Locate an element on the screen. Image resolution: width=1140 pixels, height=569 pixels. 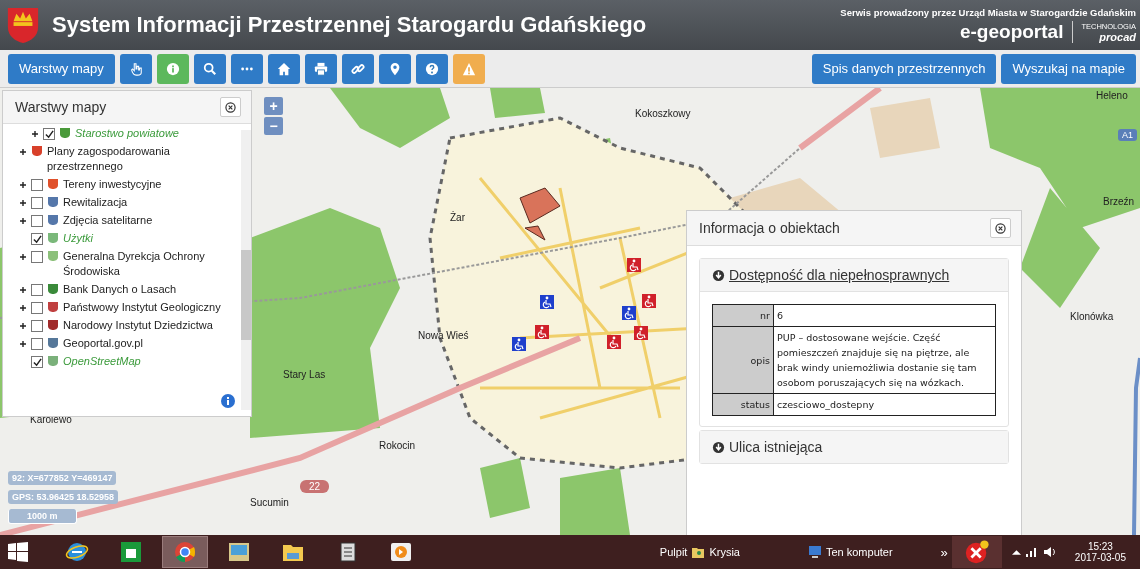
toolbar-label: Pulpit is located at coordinates (673, 552).